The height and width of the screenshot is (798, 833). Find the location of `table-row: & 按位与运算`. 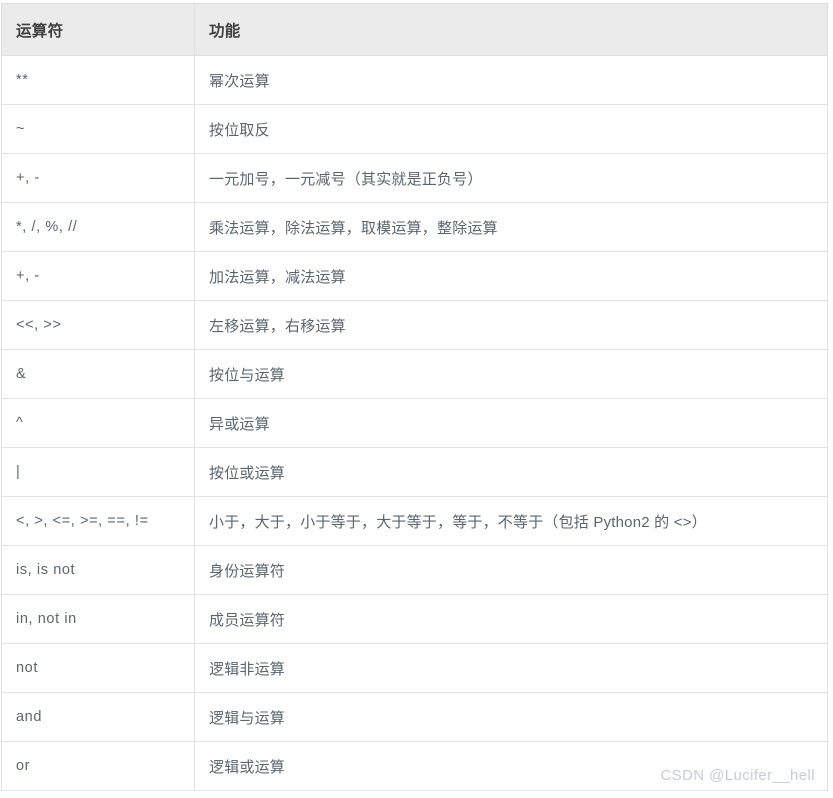

table-row: & 按位与运算 is located at coordinates (414, 374).